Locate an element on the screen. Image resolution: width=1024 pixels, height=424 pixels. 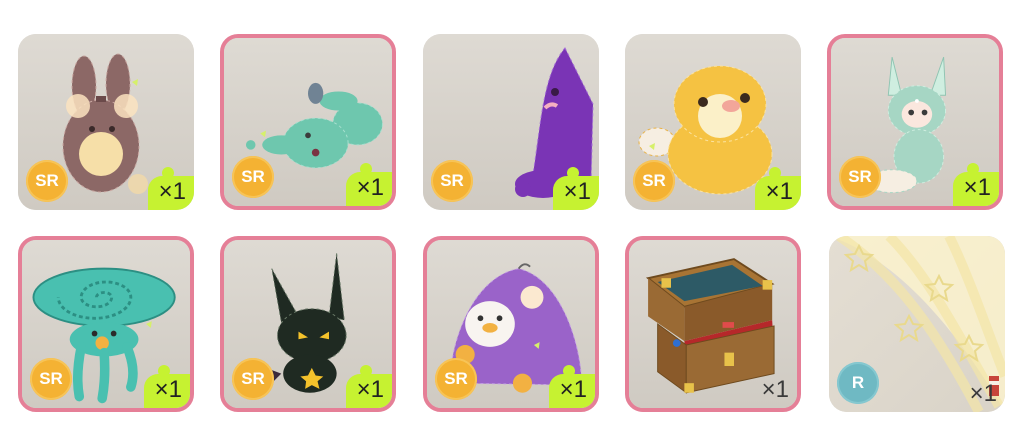
item-card: R ×1 is located at coordinates (917, 324).